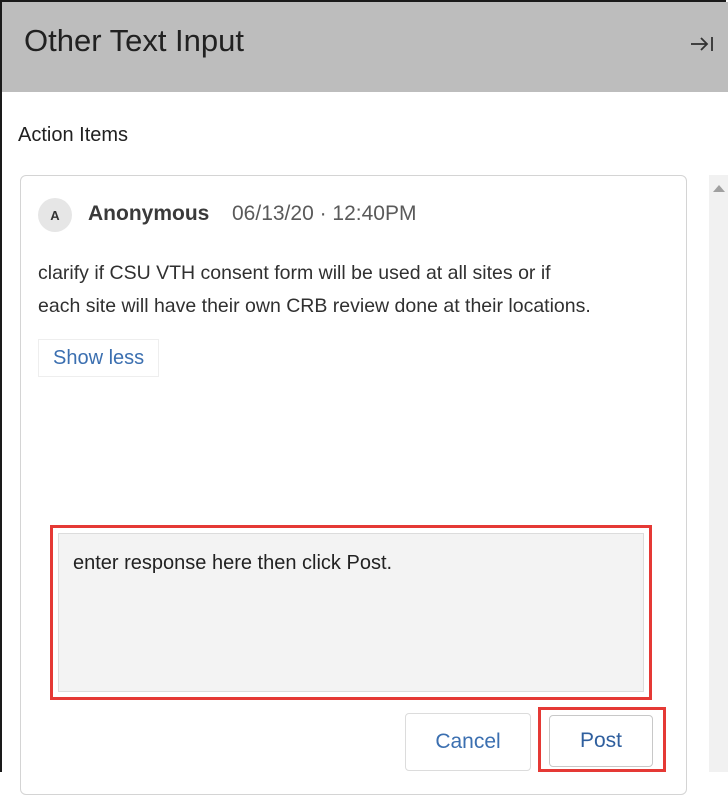  I want to click on scroll-up-arrow-icon, so click(719, 188).